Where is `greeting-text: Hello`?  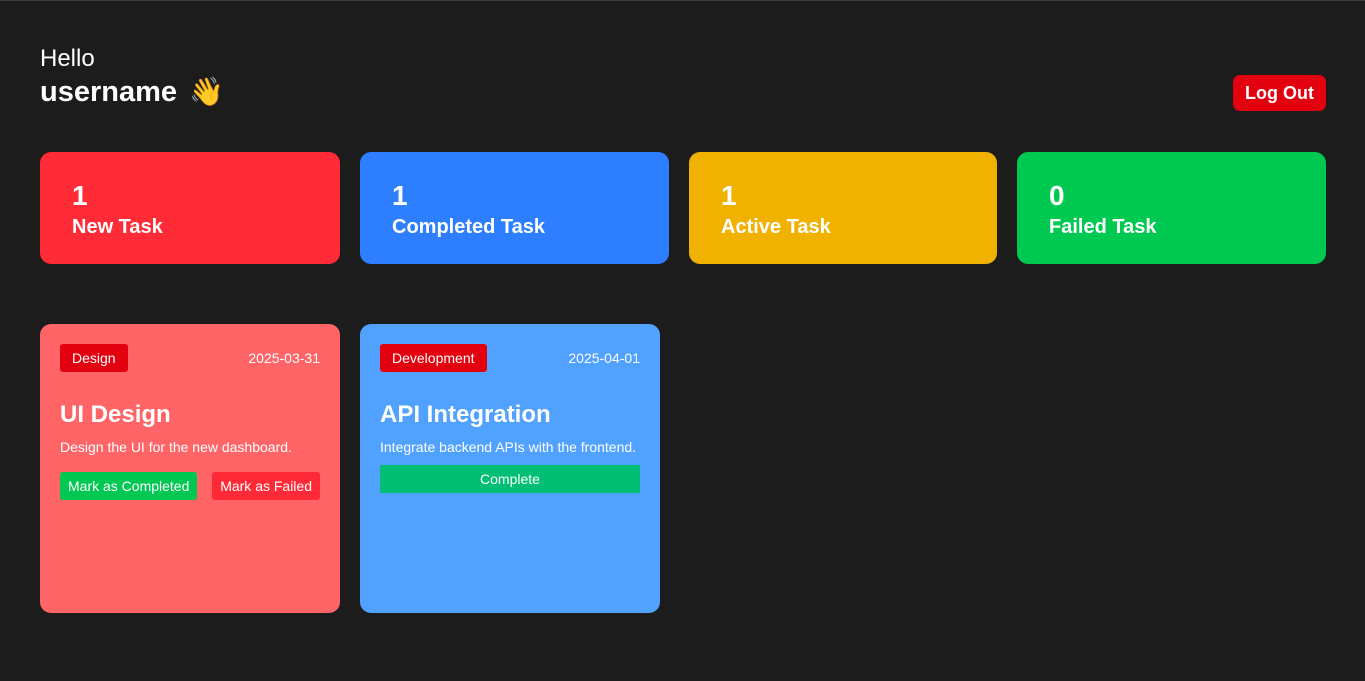
greeting-text: Hello is located at coordinates (67, 58).